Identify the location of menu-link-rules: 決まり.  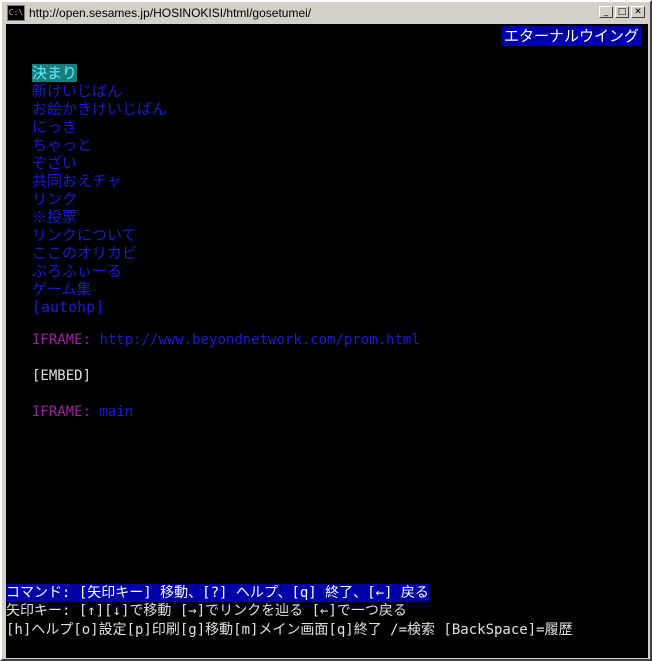
(55, 73).